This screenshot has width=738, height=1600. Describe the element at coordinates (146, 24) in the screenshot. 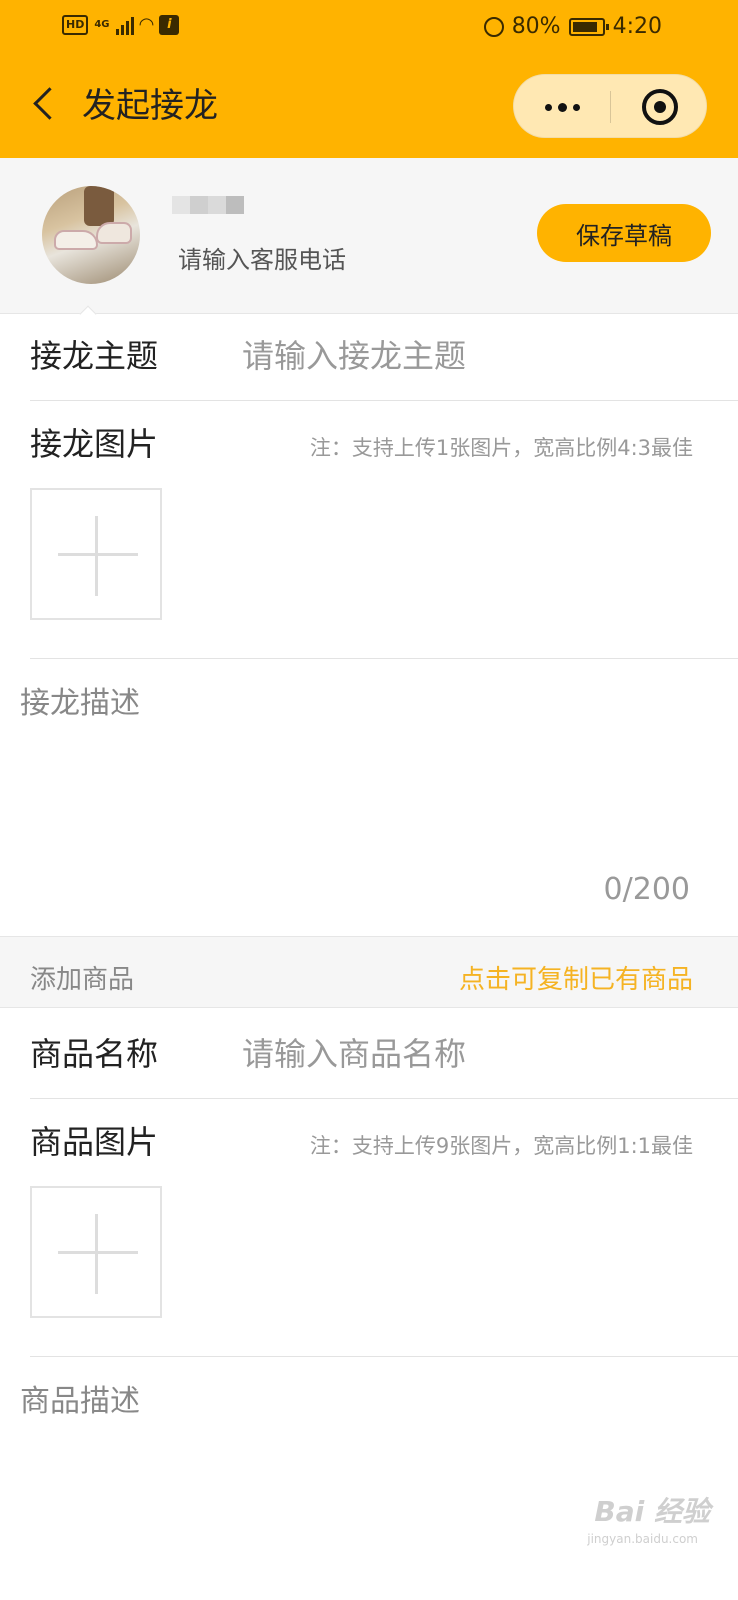

I see `wifi-icon: ◠` at that location.